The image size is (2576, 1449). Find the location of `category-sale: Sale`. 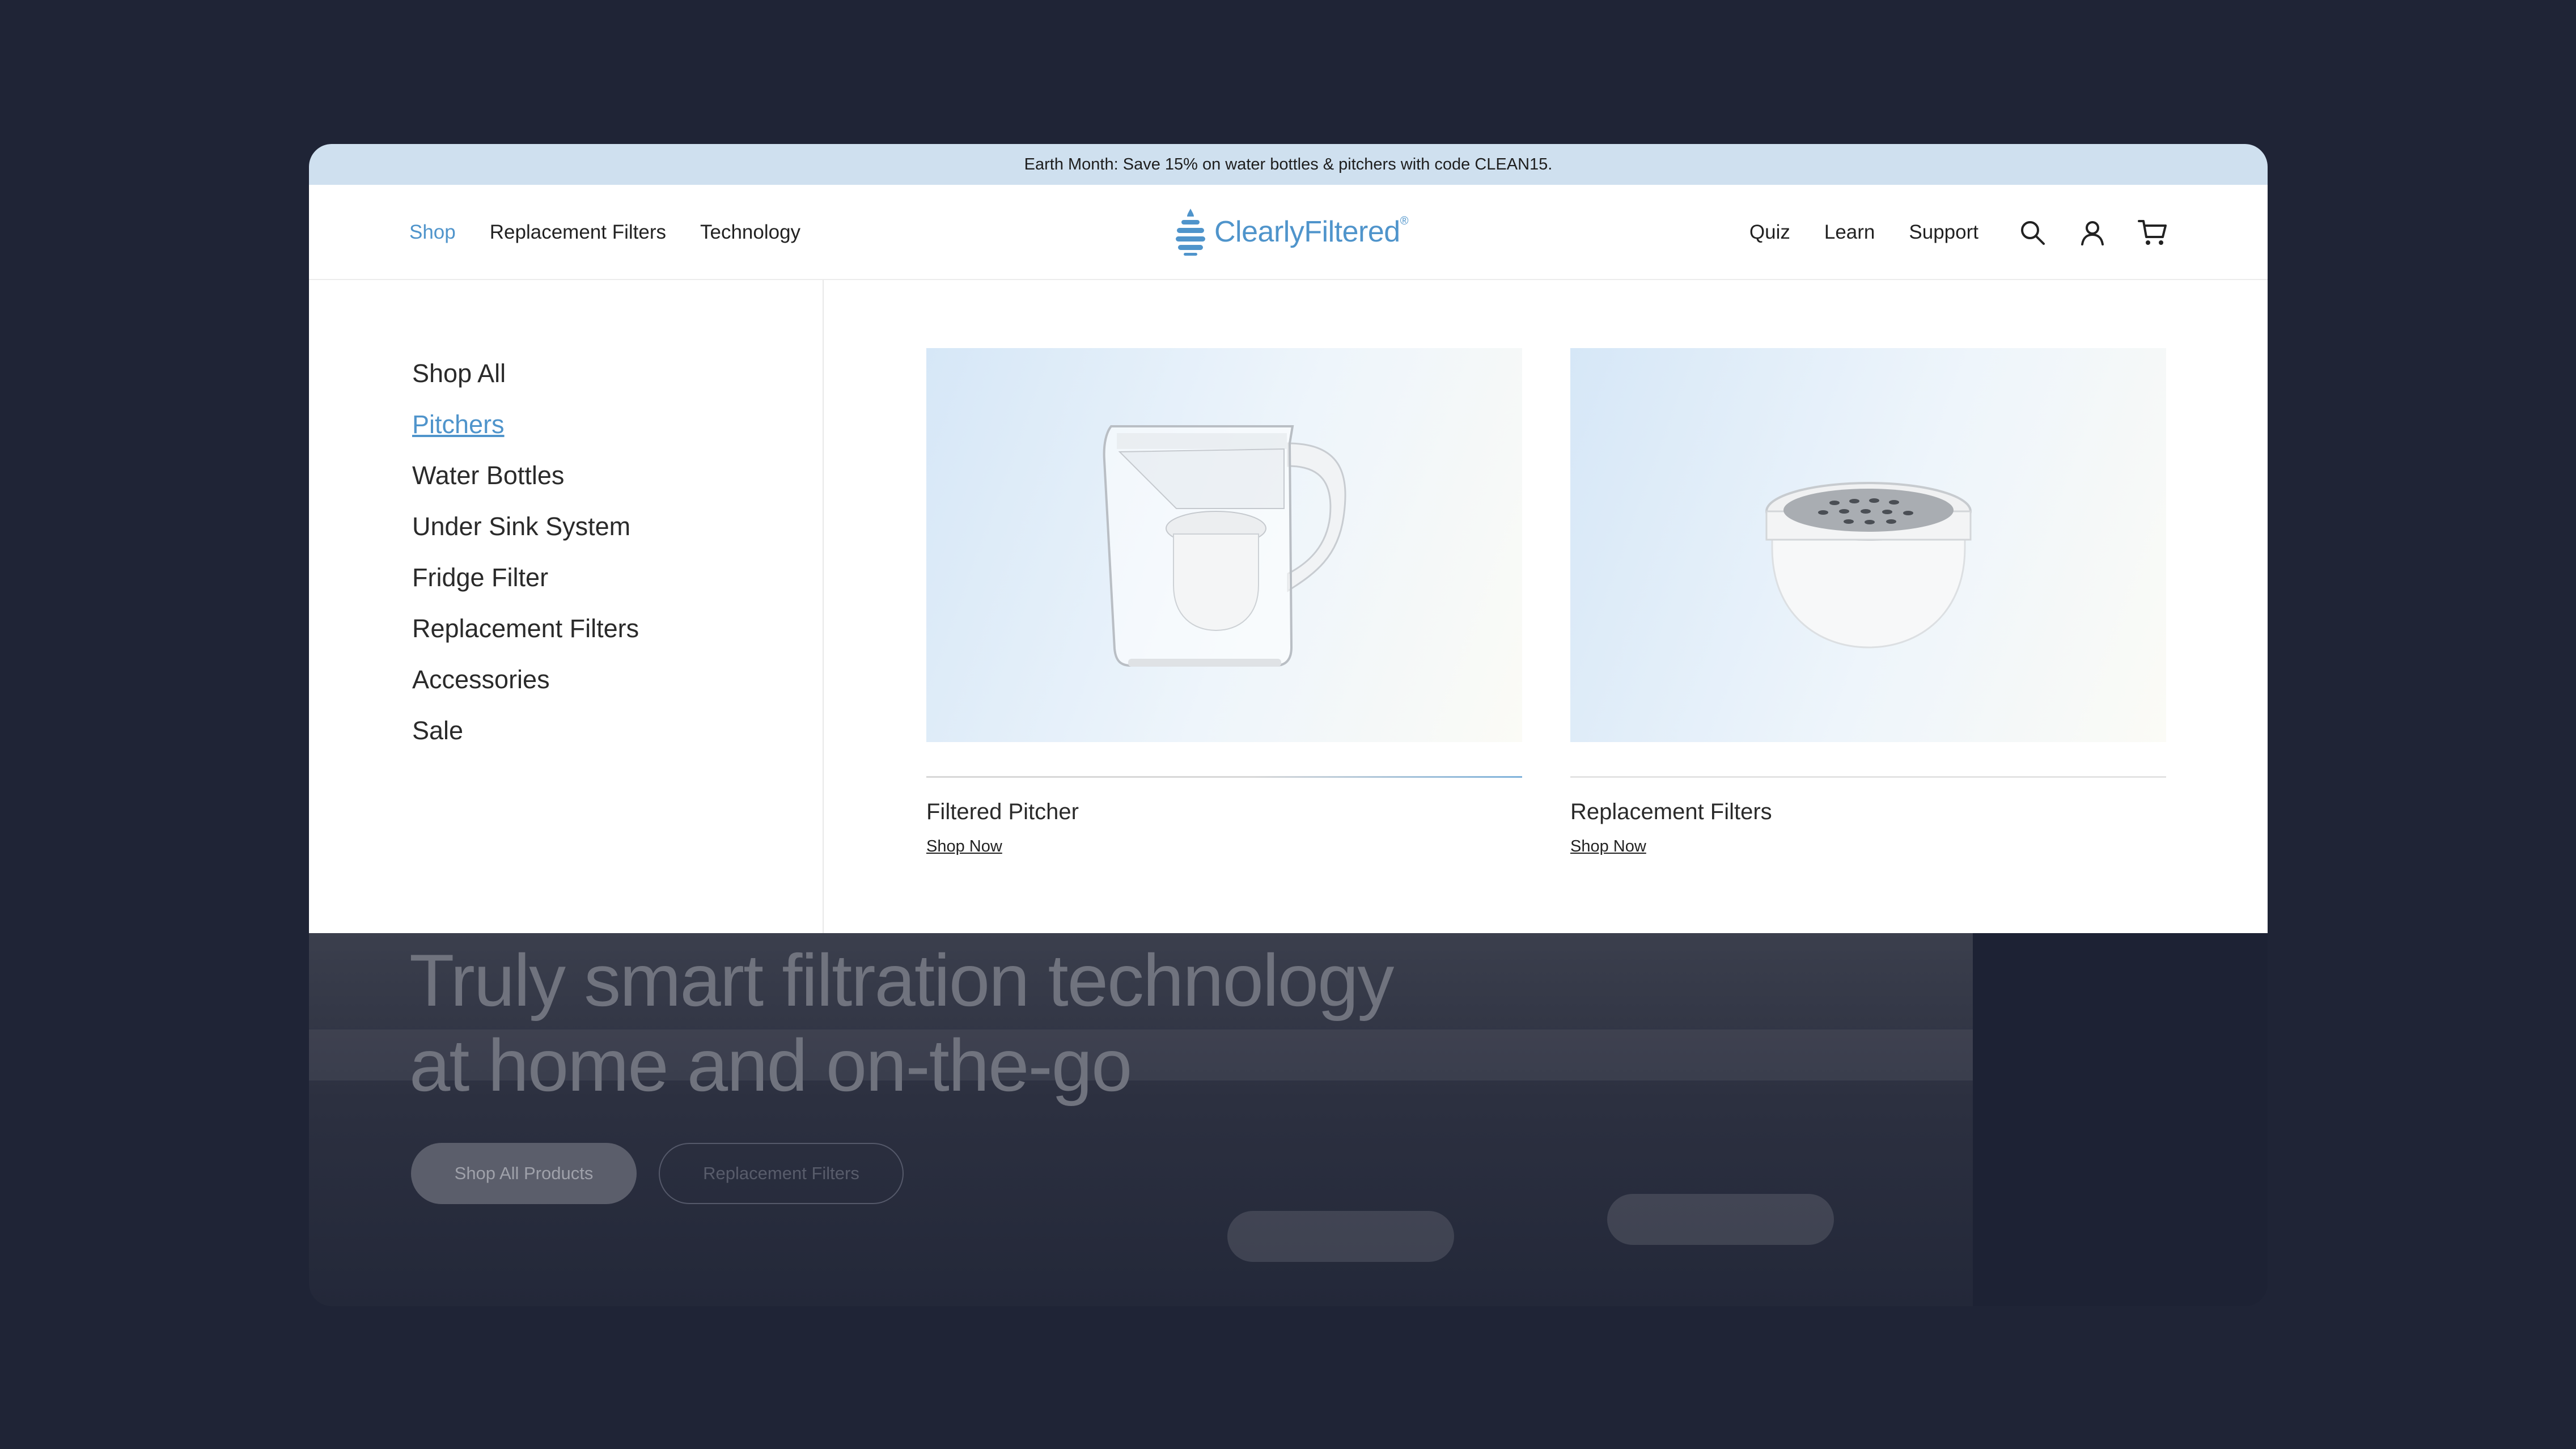

category-sale: Sale is located at coordinates (525, 730).